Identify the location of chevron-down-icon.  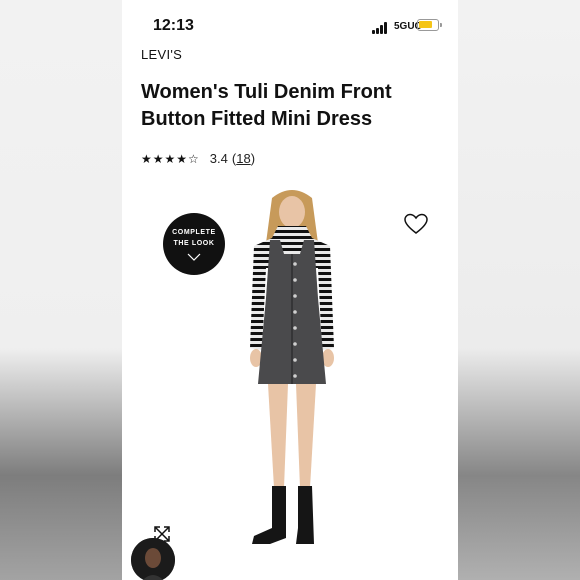
(194, 257).